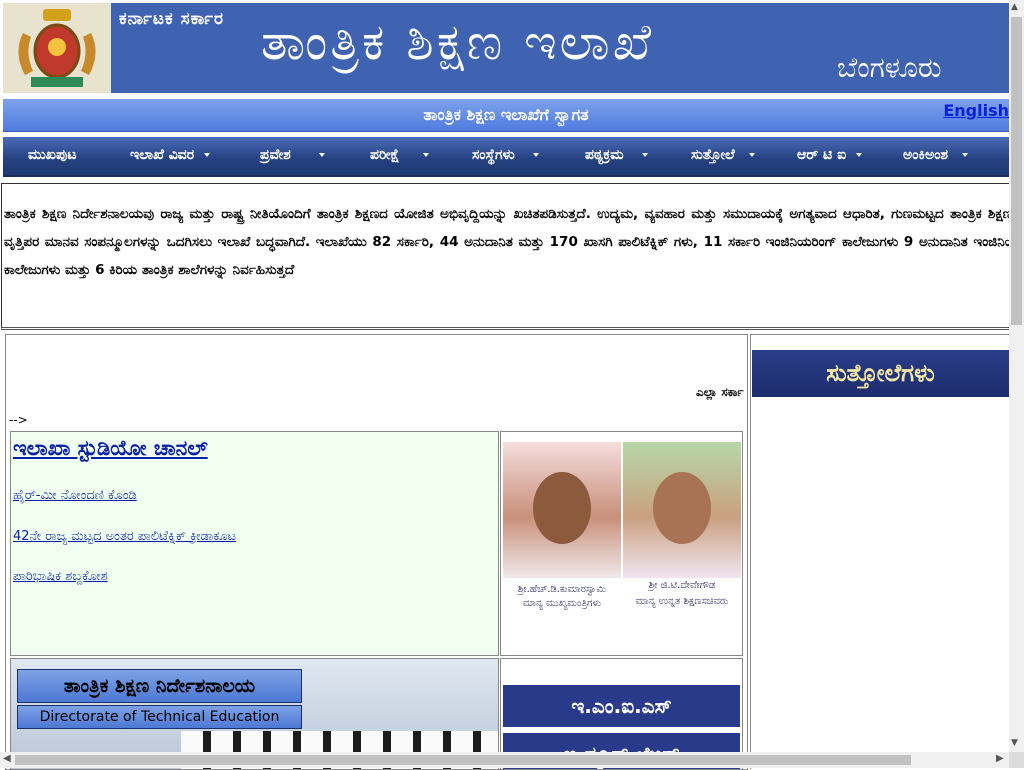 The height and width of the screenshot is (770, 1024). I want to click on nav-item-home: ಮುಖಪುಟ, so click(52, 155).